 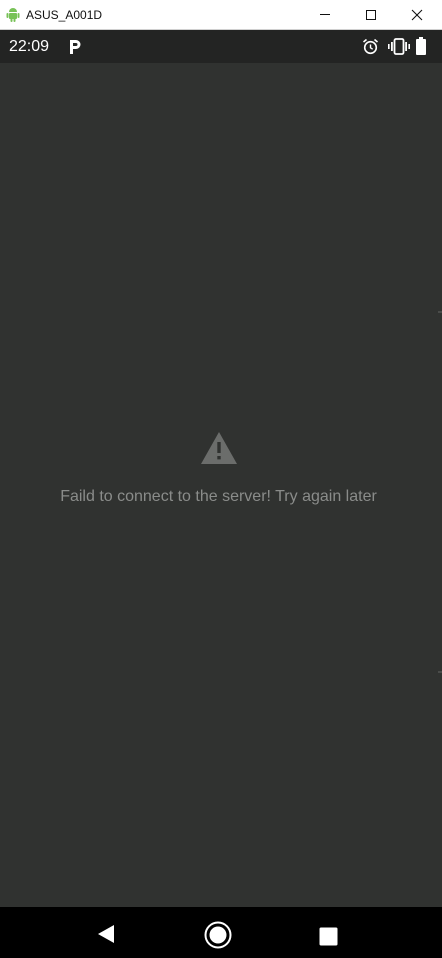 I want to click on maximize-button, so click(x=371, y=14).